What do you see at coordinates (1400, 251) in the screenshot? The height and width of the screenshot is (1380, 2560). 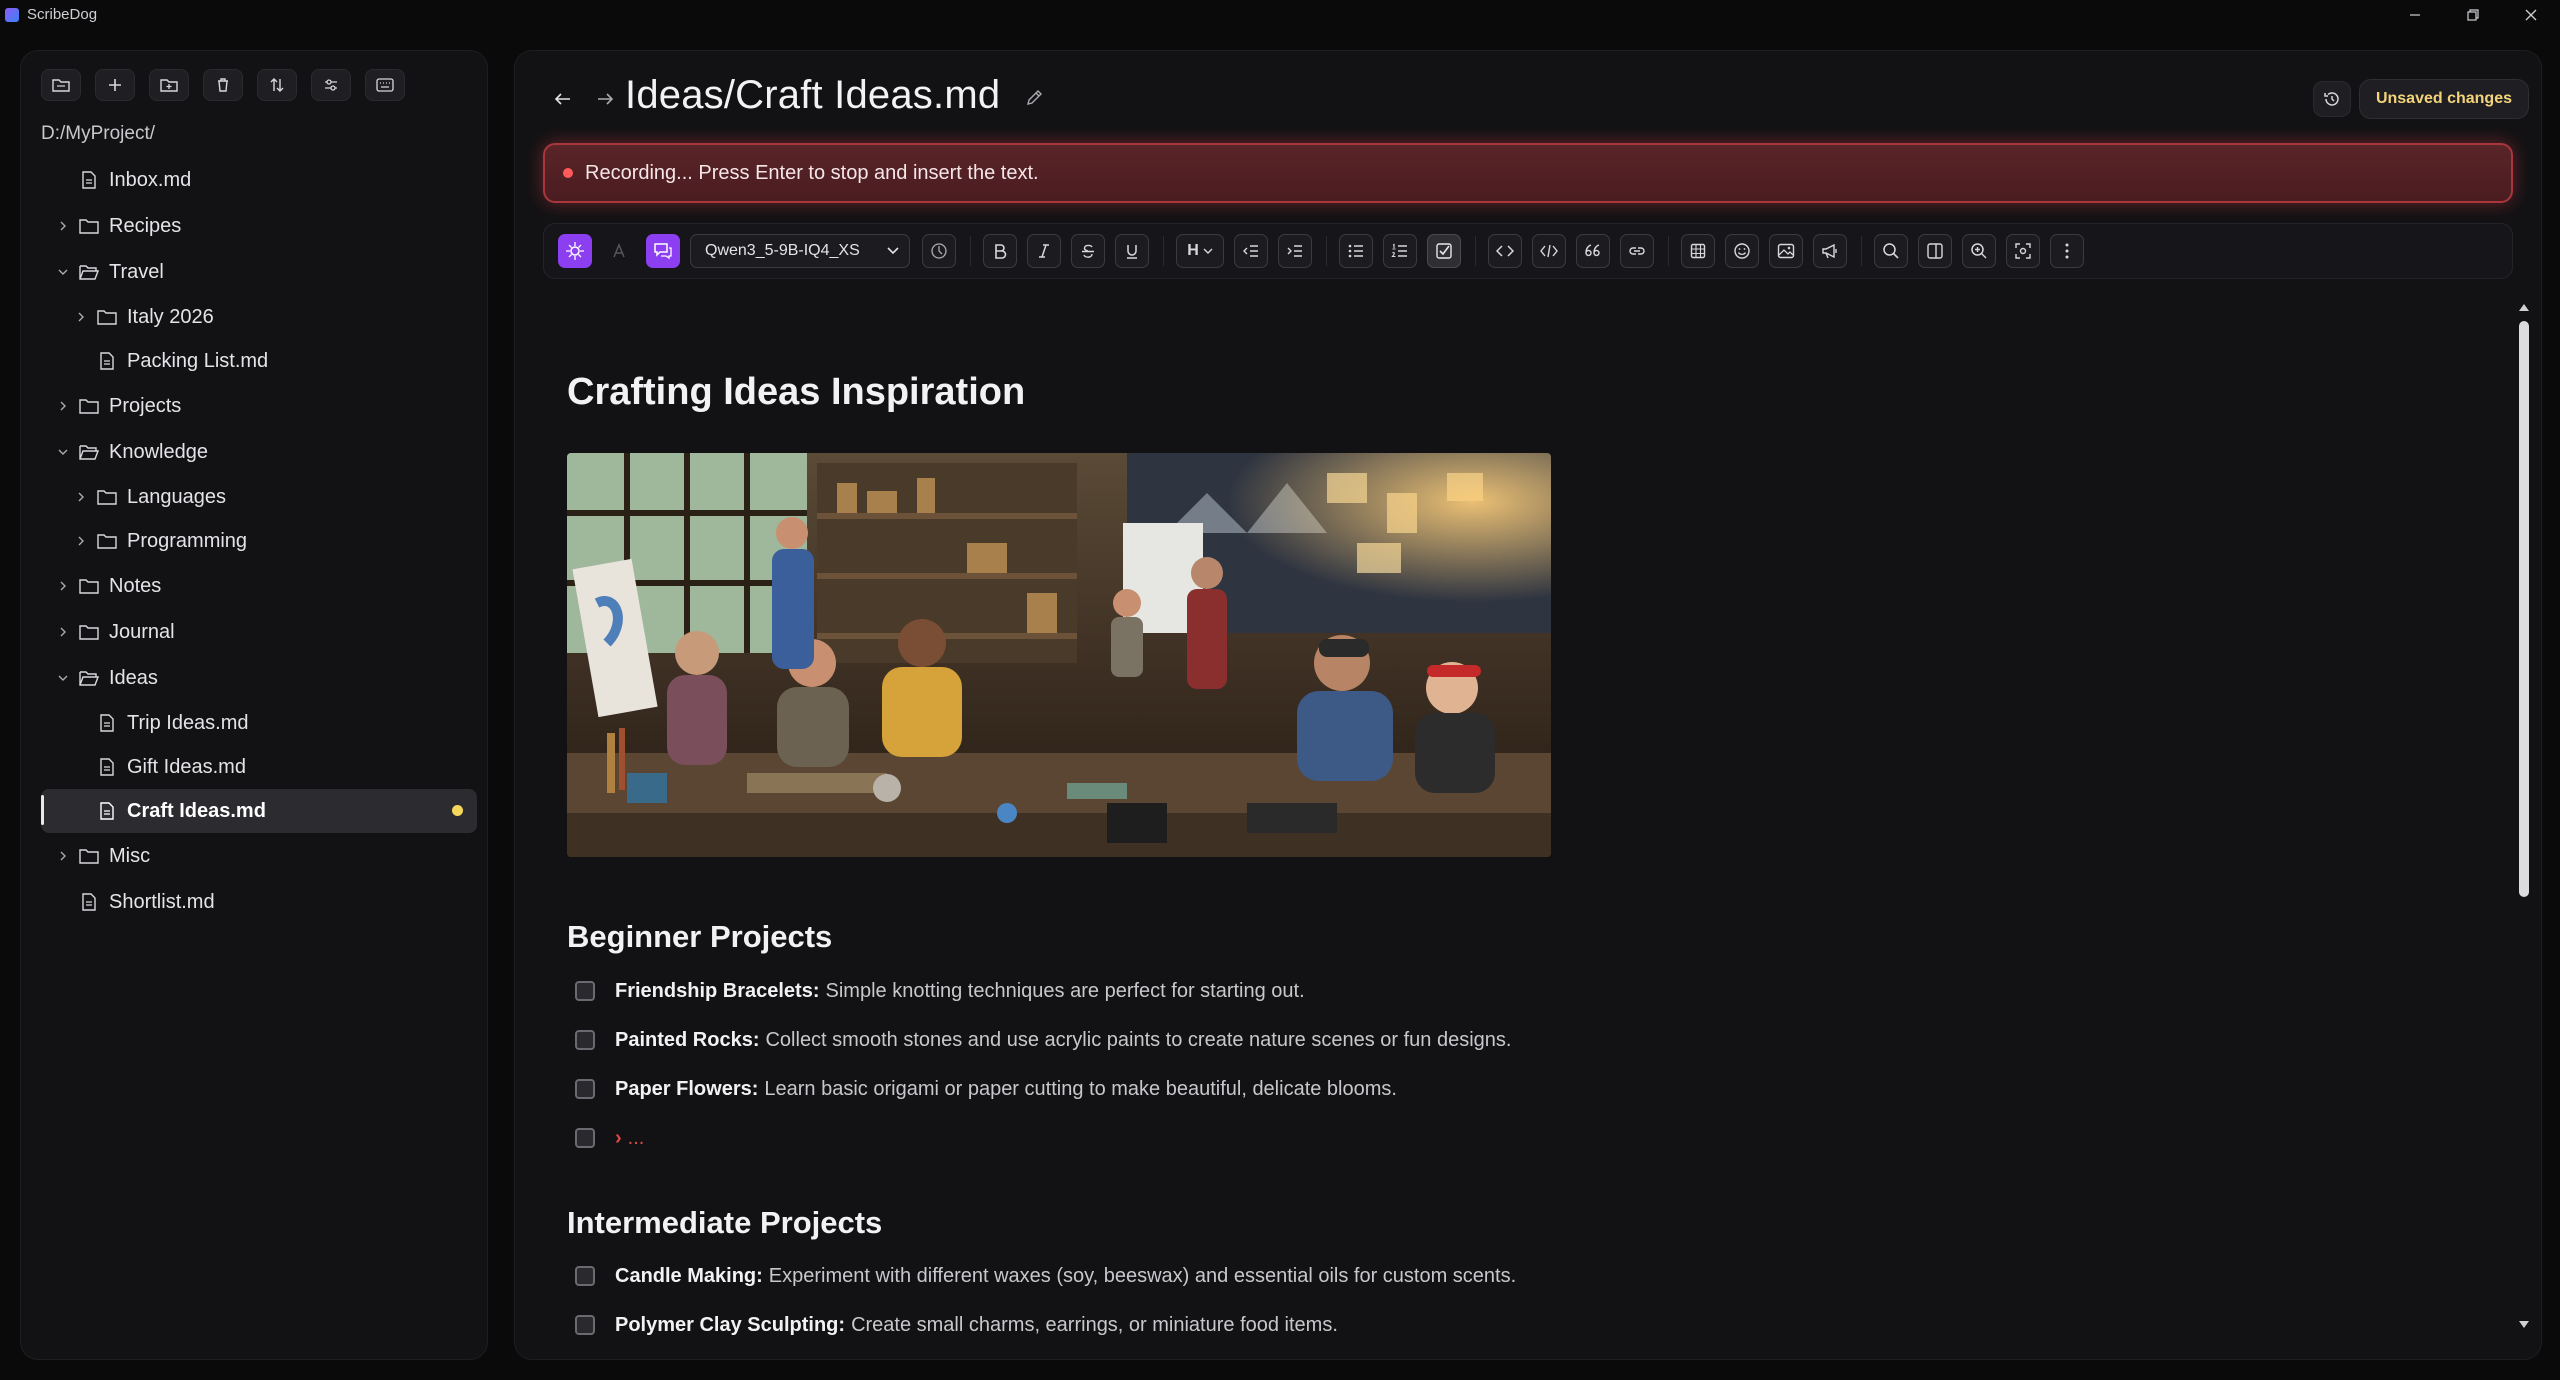 I see `numbered-list-button` at bounding box center [1400, 251].